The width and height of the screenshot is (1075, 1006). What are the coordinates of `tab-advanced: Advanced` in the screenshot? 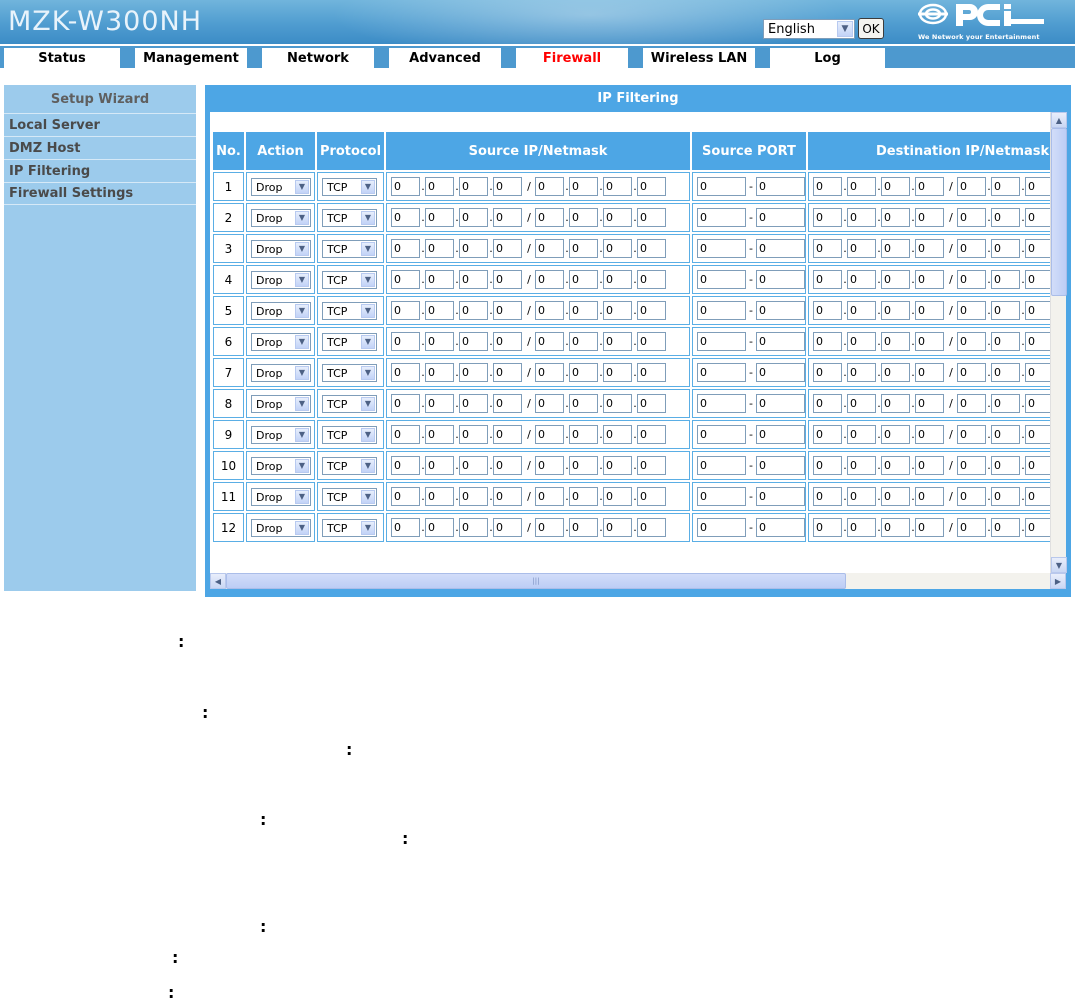 It's located at (445, 58).